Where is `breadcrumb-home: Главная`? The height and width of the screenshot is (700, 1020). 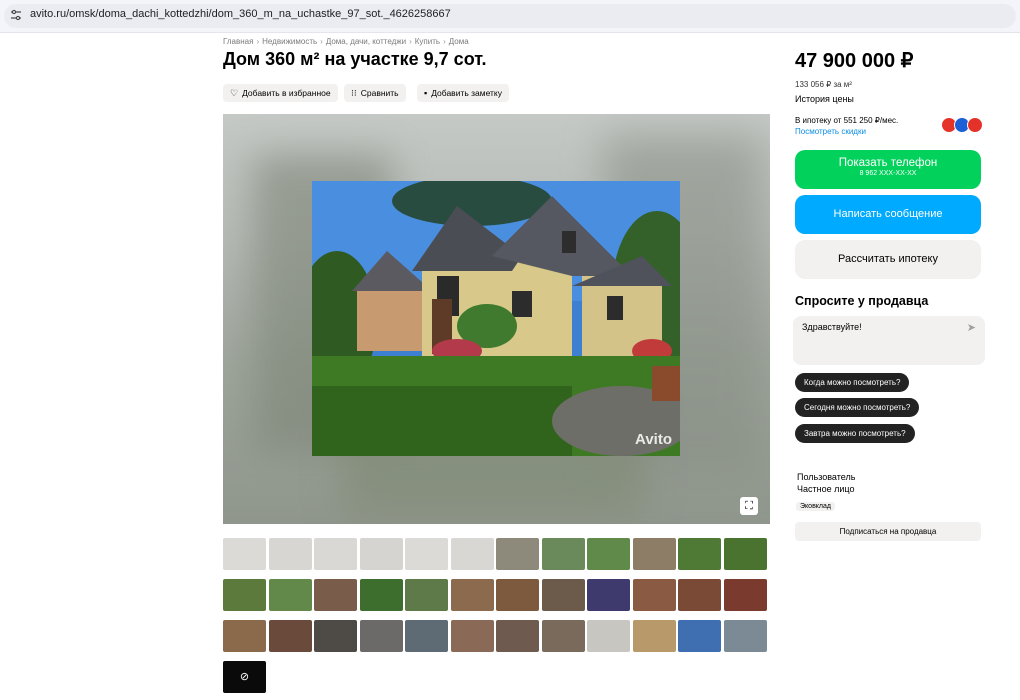
breadcrumb-home: Главная is located at coordinates (238, 41).